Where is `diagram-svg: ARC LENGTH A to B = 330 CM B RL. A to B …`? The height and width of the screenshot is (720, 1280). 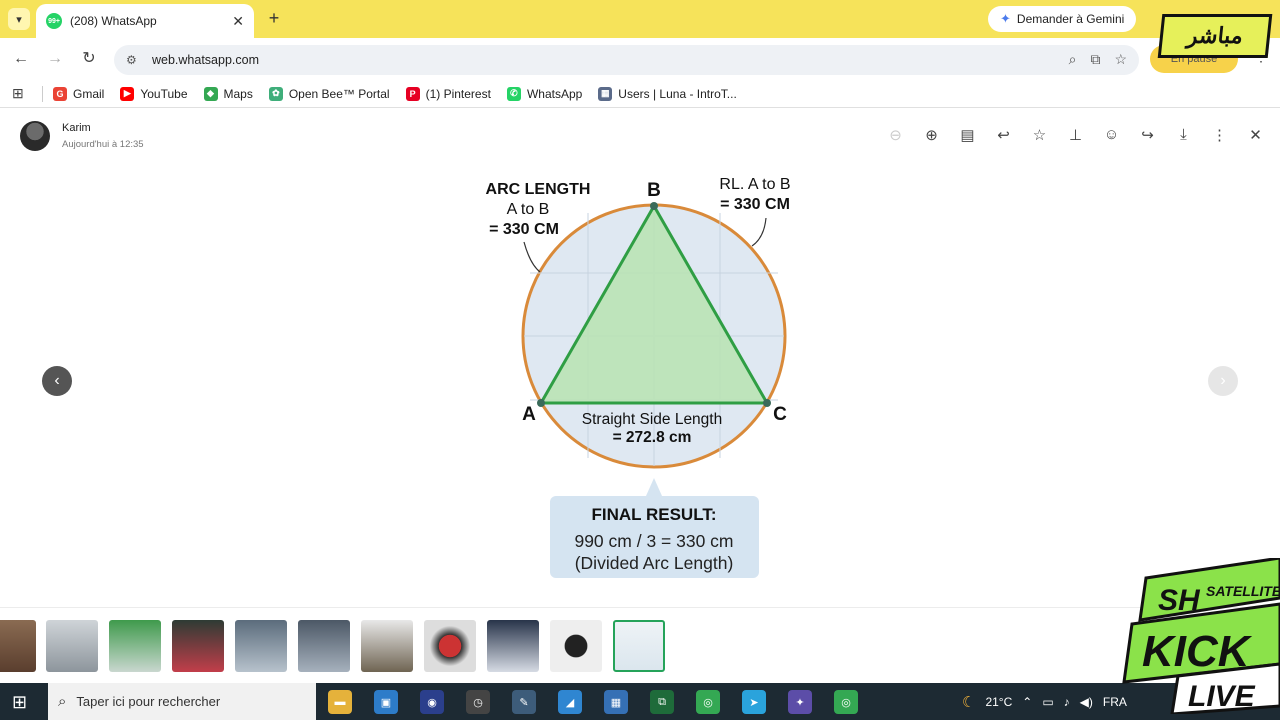
diagram-svg: ARC LENGTH A to B = 330 CM B RL. A to B … is located at coordinates (638, 377).